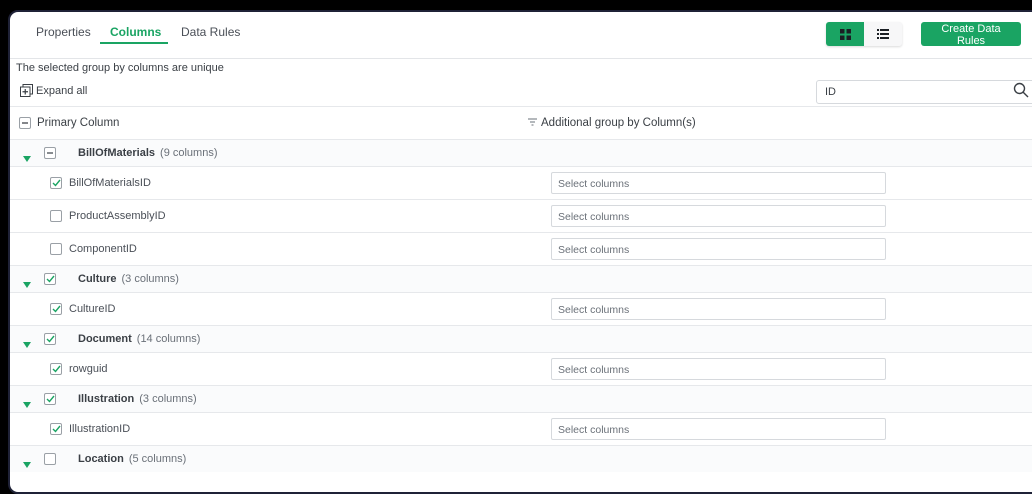  I want to click on tab-columns: Columns, so click(135, 32).